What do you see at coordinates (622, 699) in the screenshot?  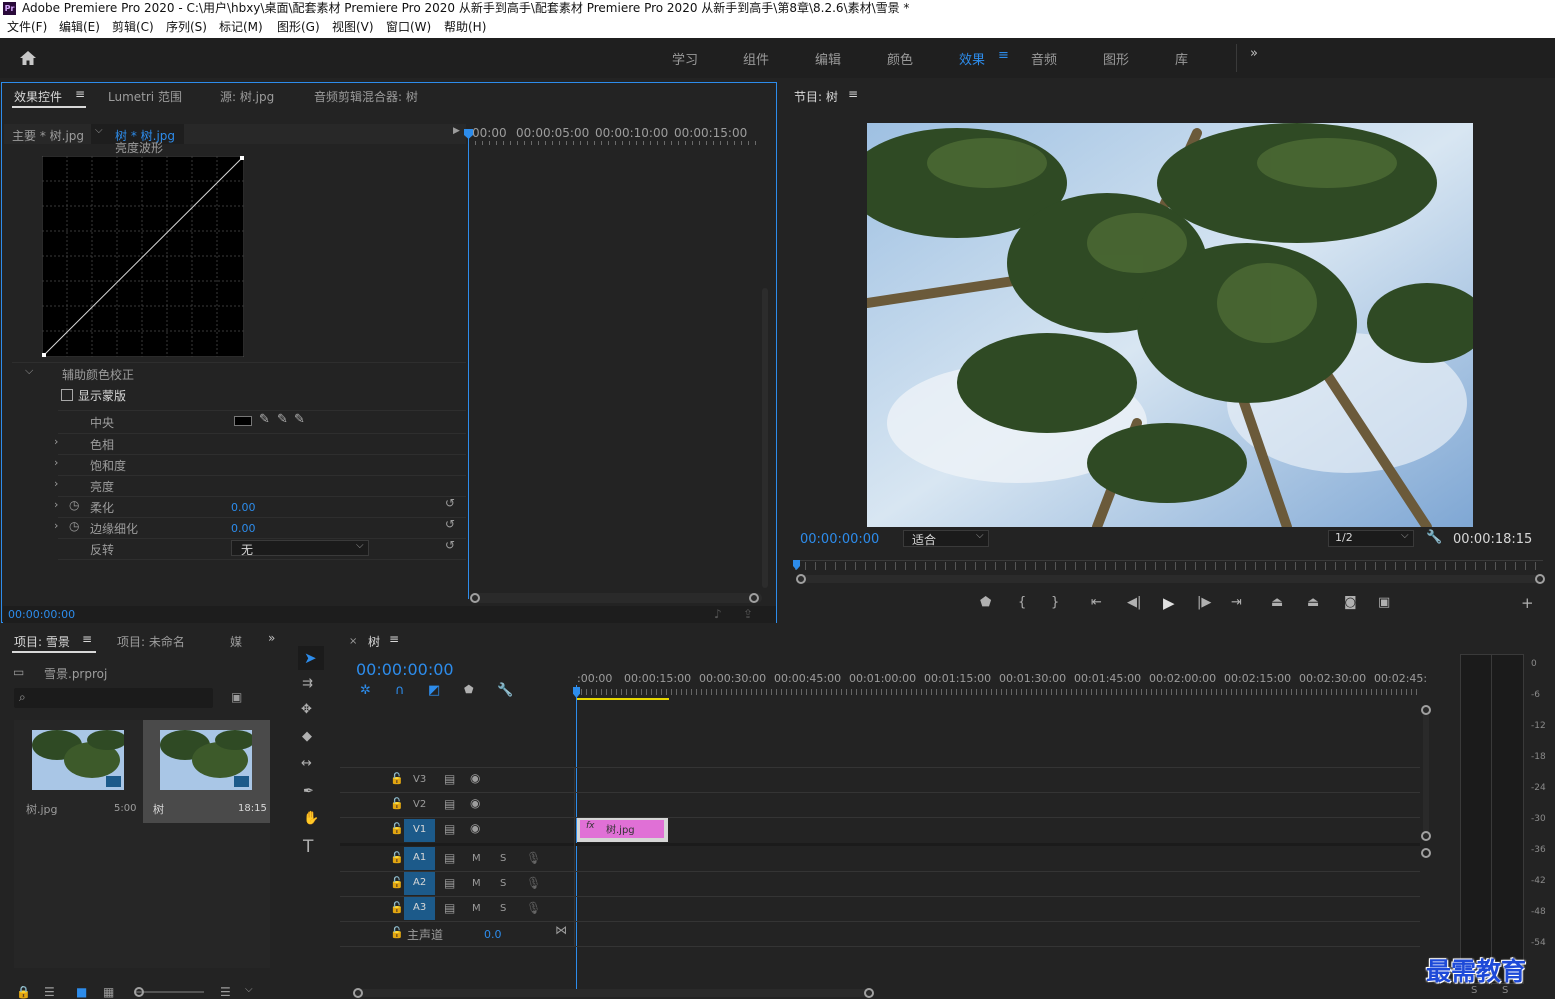 I see `work-area-bar` at bounding box center [622, 699].